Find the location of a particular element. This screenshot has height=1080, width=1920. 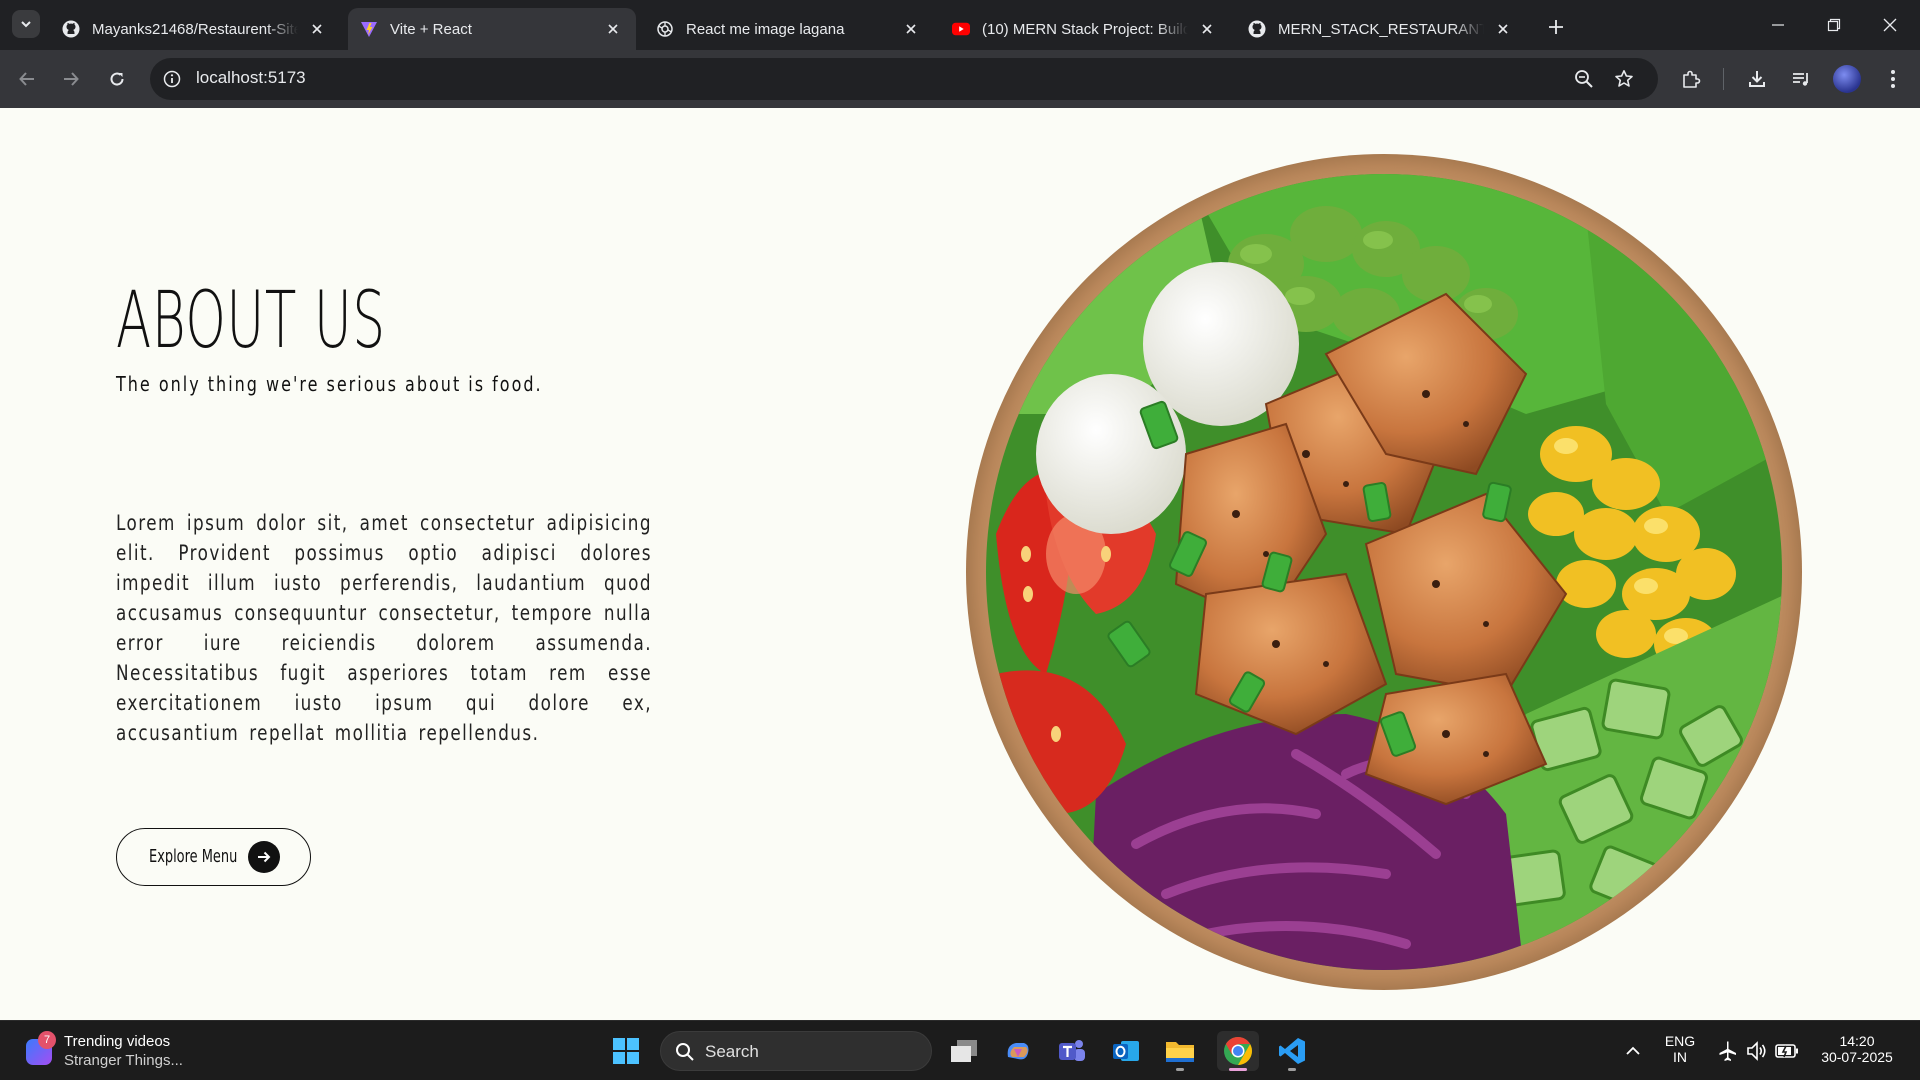

tab-vite-react: Vite + React is located at coordinates (492, 29).